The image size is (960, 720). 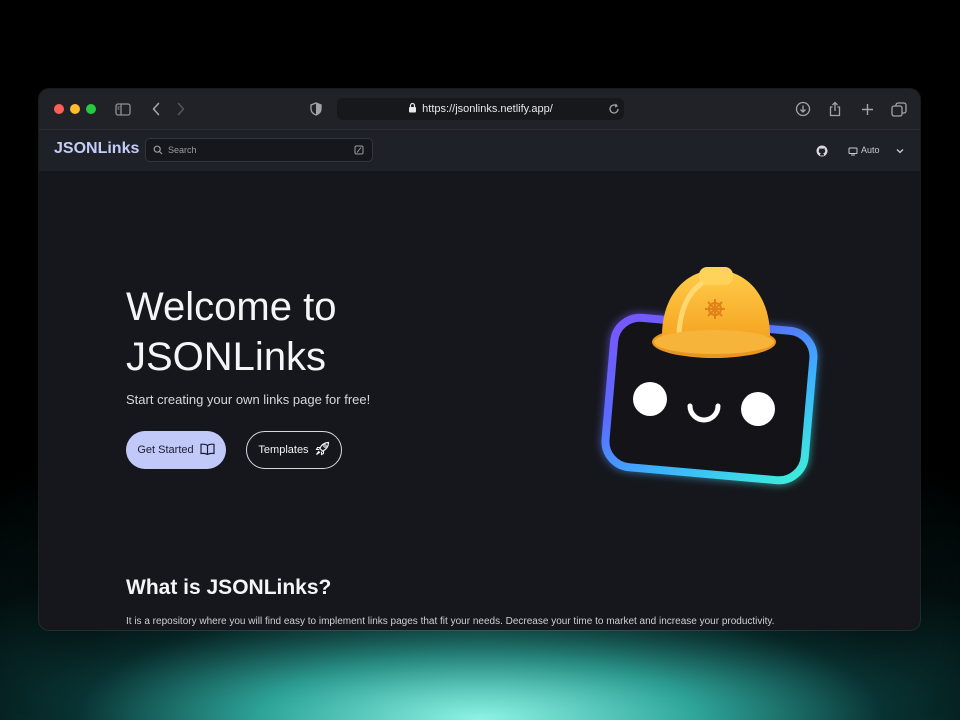 I want to click on browser-toolbar: https://jsonlinks.netlify.app/, so click(x=479, y=109).